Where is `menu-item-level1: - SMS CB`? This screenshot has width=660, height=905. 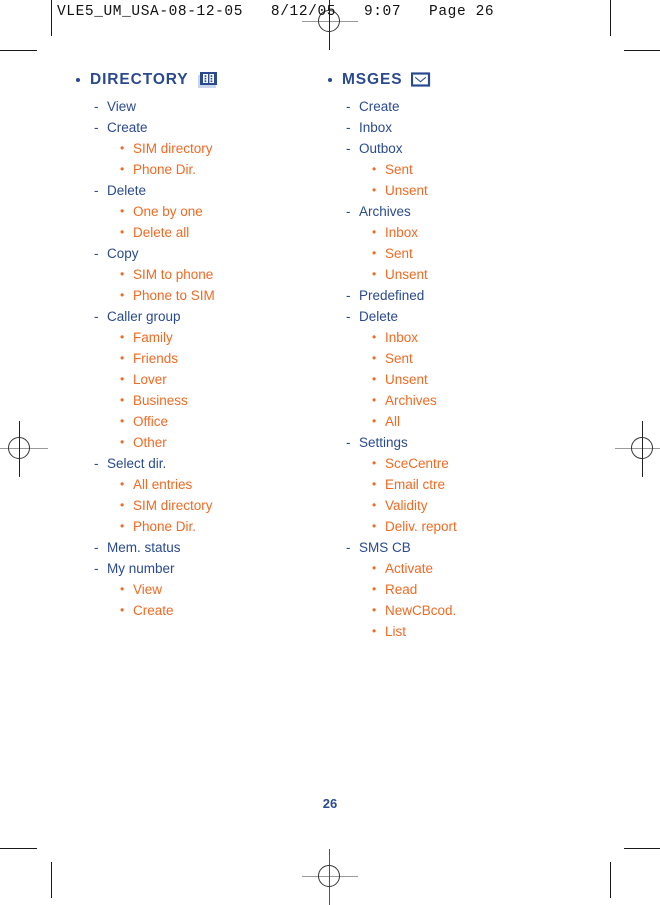
menu-item-level1: - SMS CB is located at coordinates (462, 547).